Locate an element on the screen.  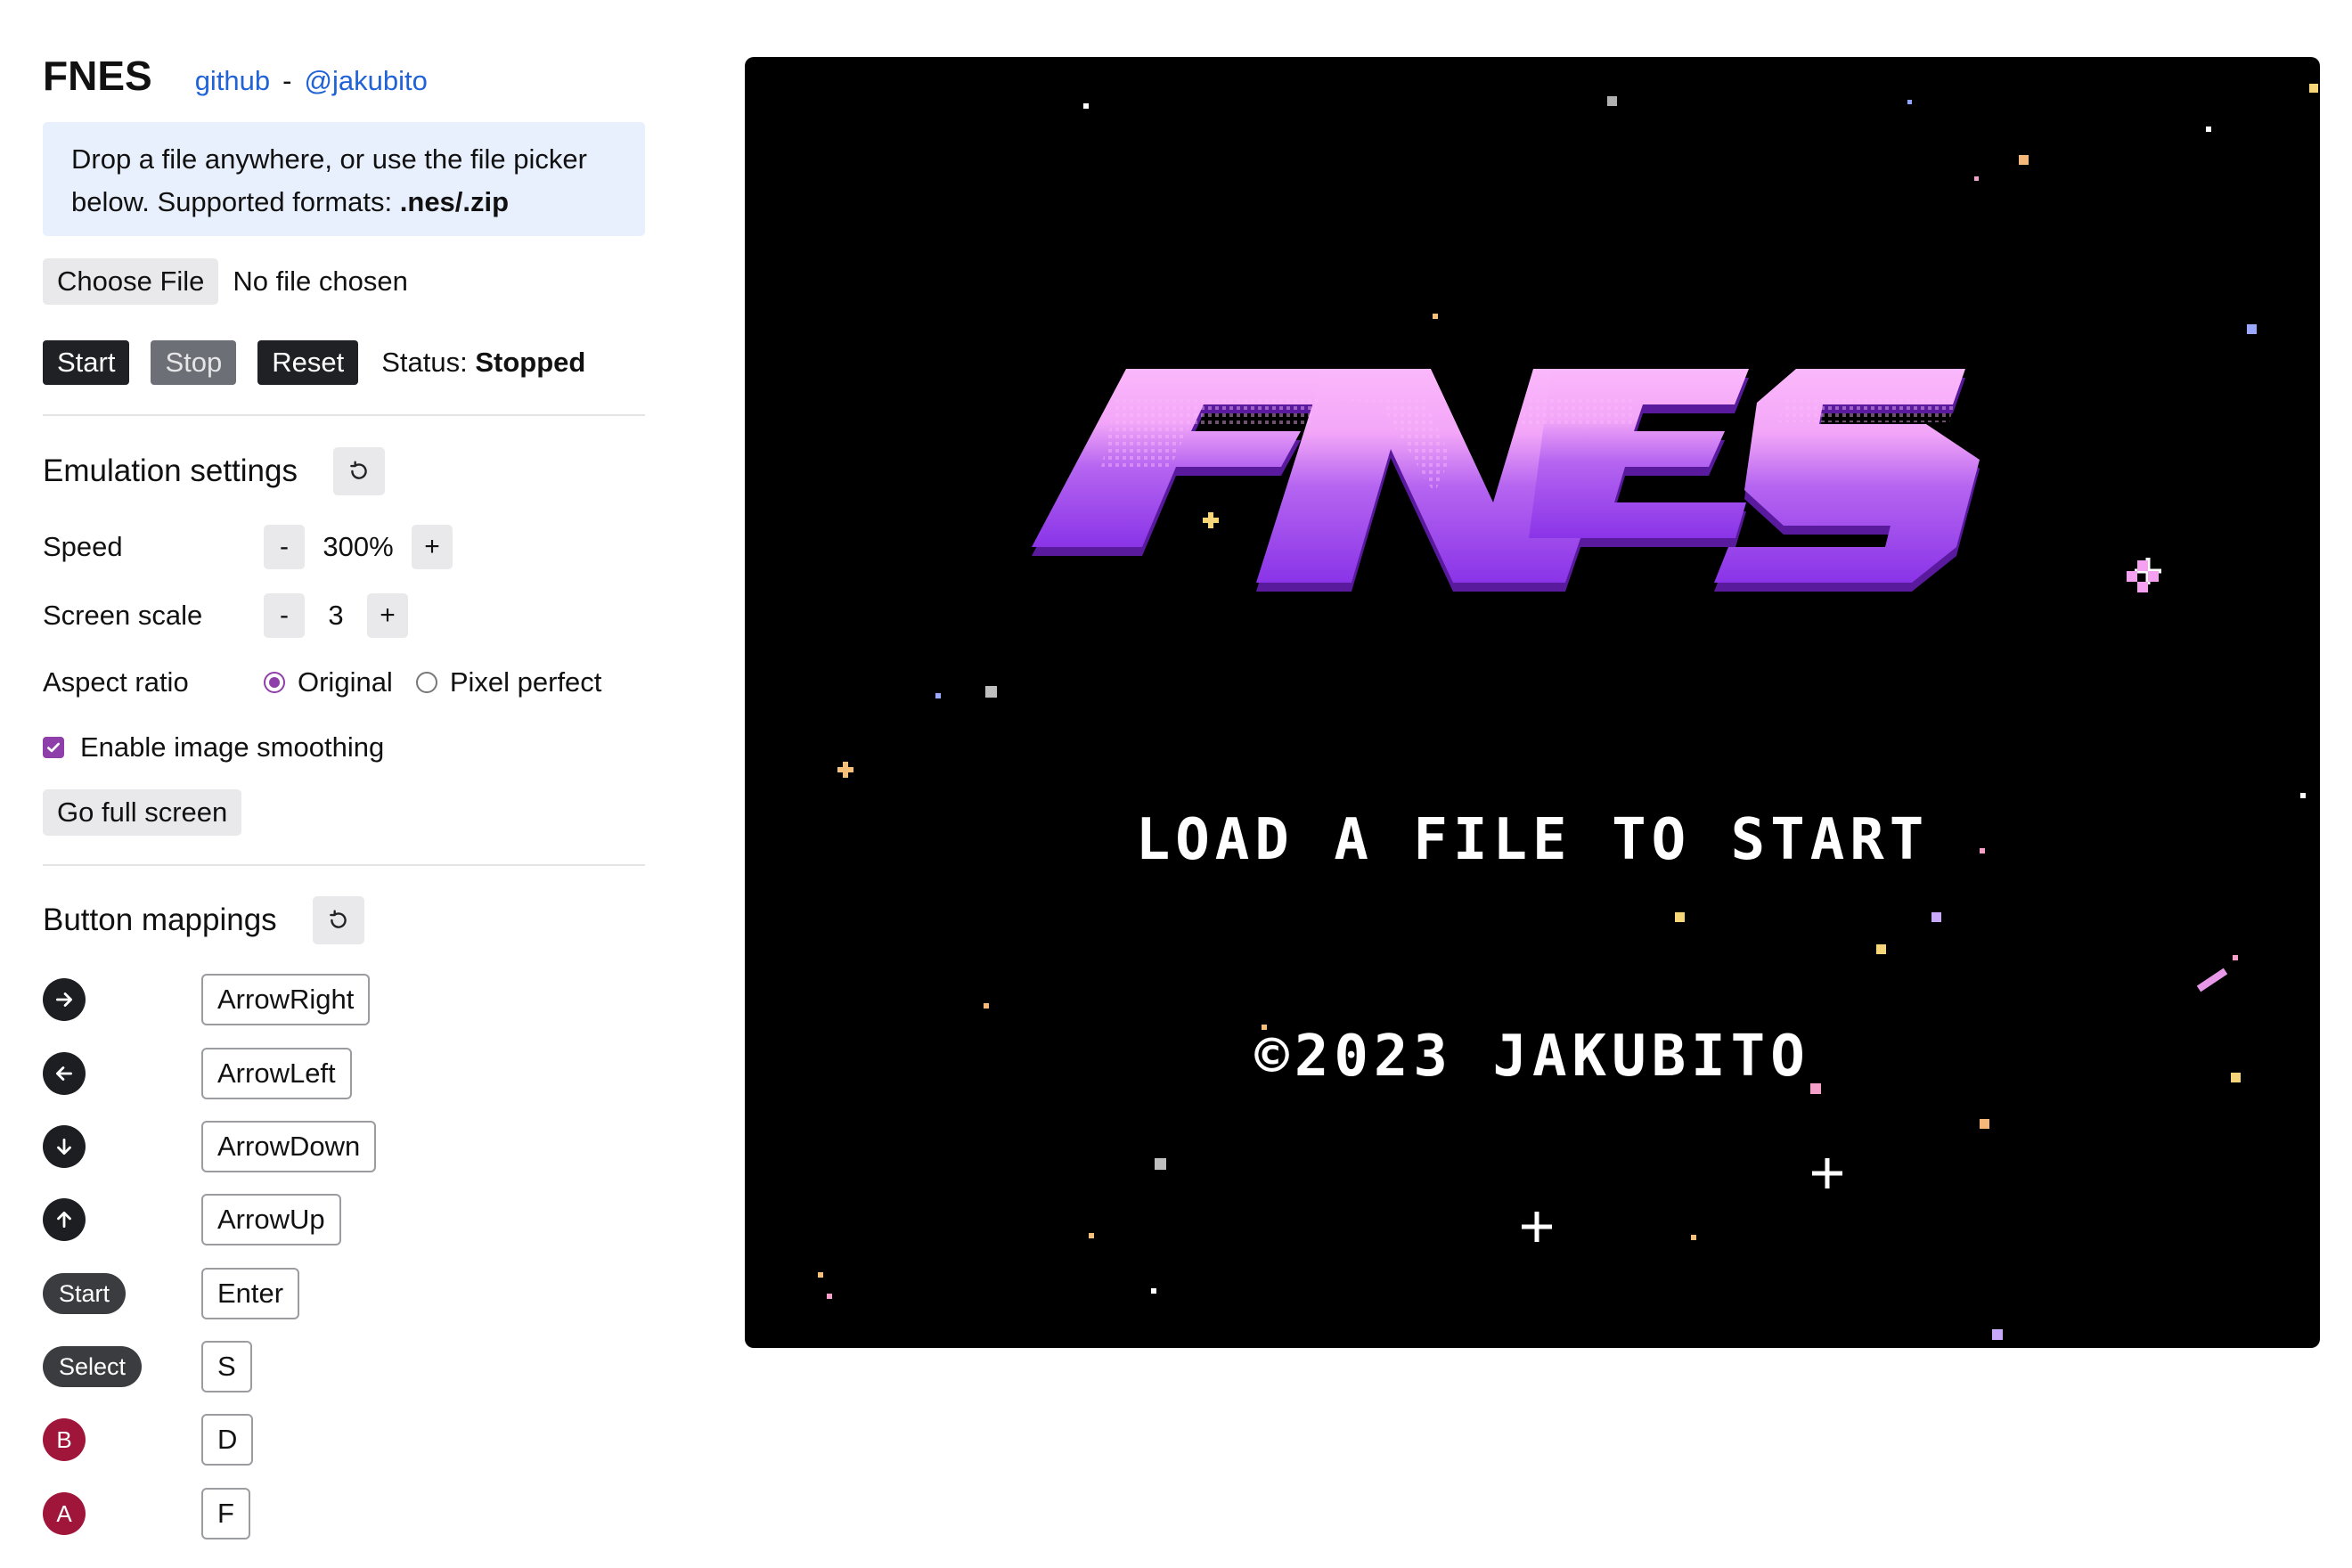
start-badge: Start is located at coordinates (85, 1293).